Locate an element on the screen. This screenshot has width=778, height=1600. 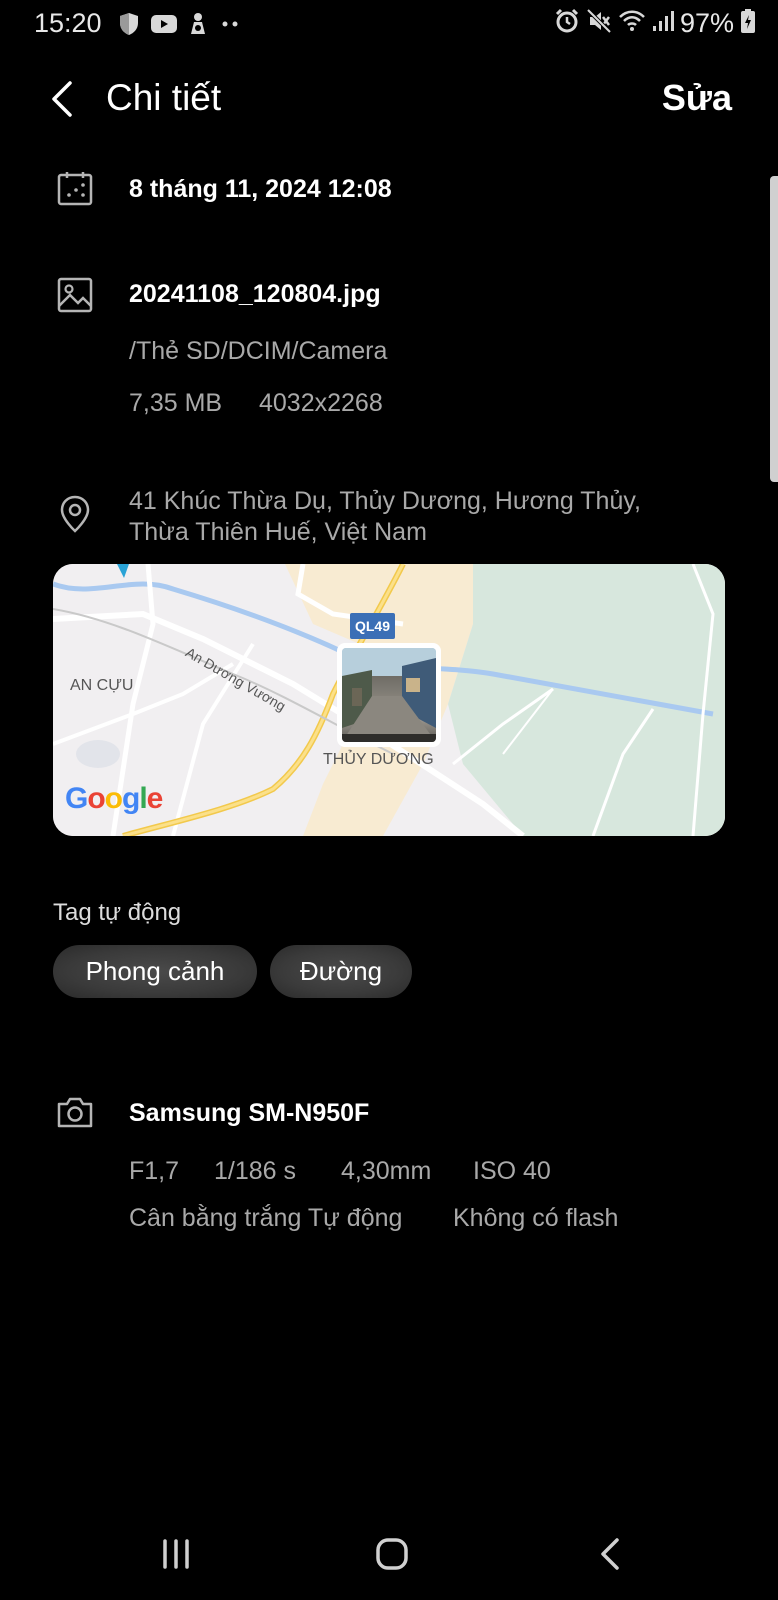
camera-icon is located at coordinates (75, 1113).